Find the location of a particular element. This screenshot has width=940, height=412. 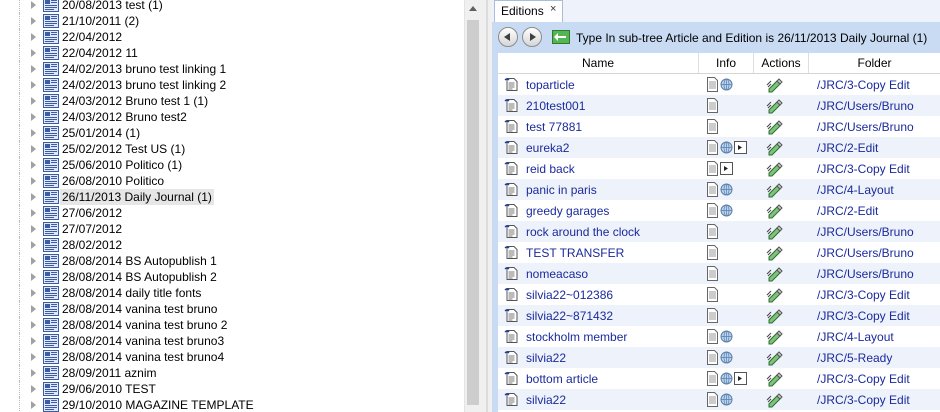

table-row: TEST TRANSFER/JRC/Users/Bruno is located at coordinates (719, 252).